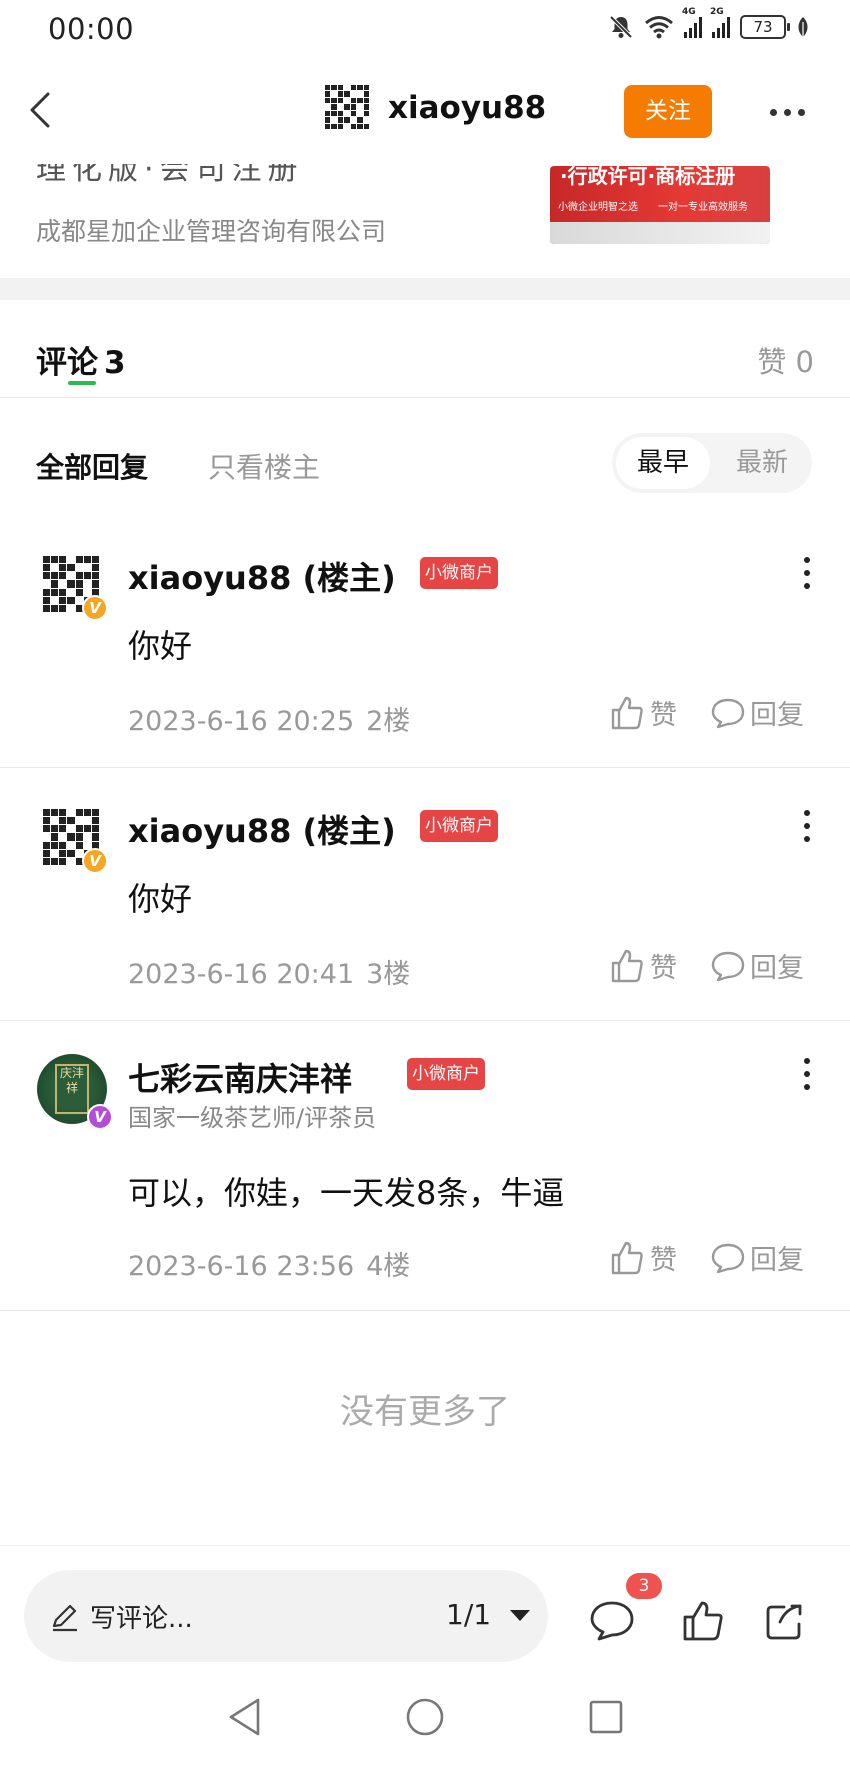 Image resolution: width=850 pixels, height=1766 pixels. I want to click on comment-time: 2023-6-16 20:41, so click(241, 974).